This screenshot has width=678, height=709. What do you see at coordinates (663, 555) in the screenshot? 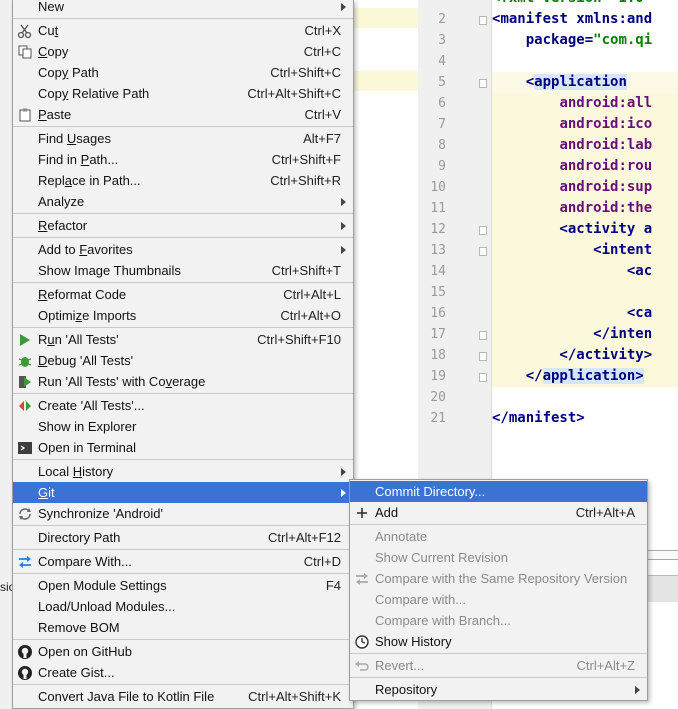
I see `tool-window-bar` at bounding box center [663, 555].